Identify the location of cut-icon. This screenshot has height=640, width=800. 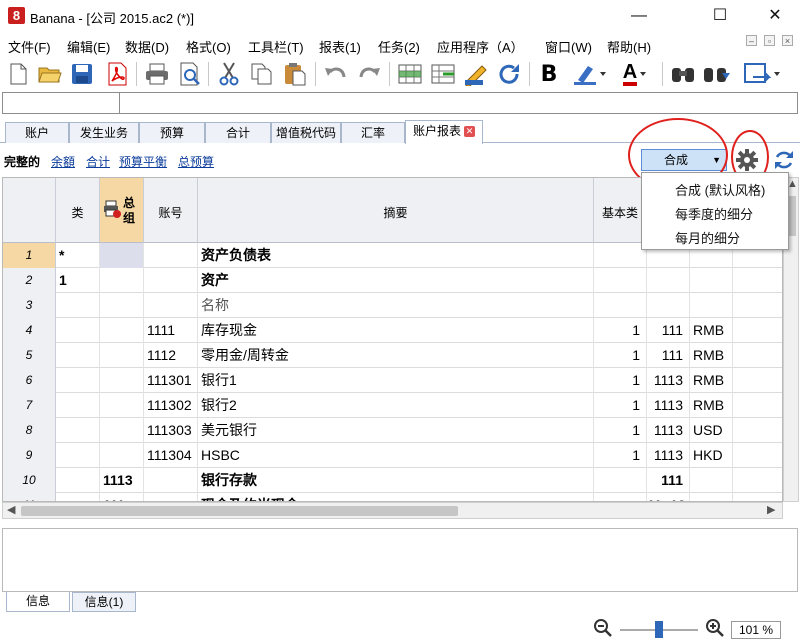
(229, 74).